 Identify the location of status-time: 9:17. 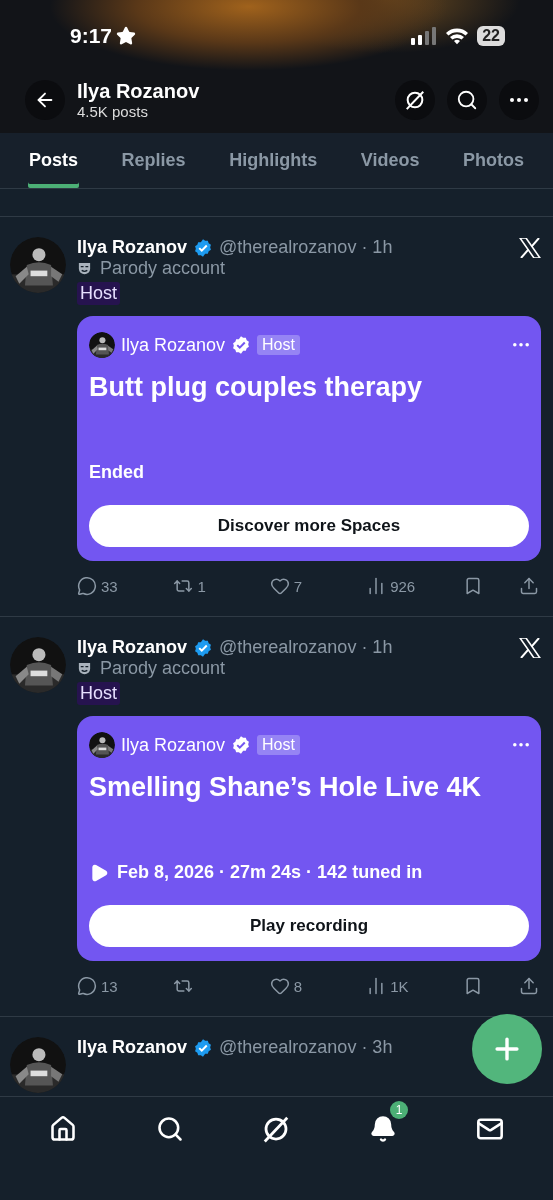
(91, 36).